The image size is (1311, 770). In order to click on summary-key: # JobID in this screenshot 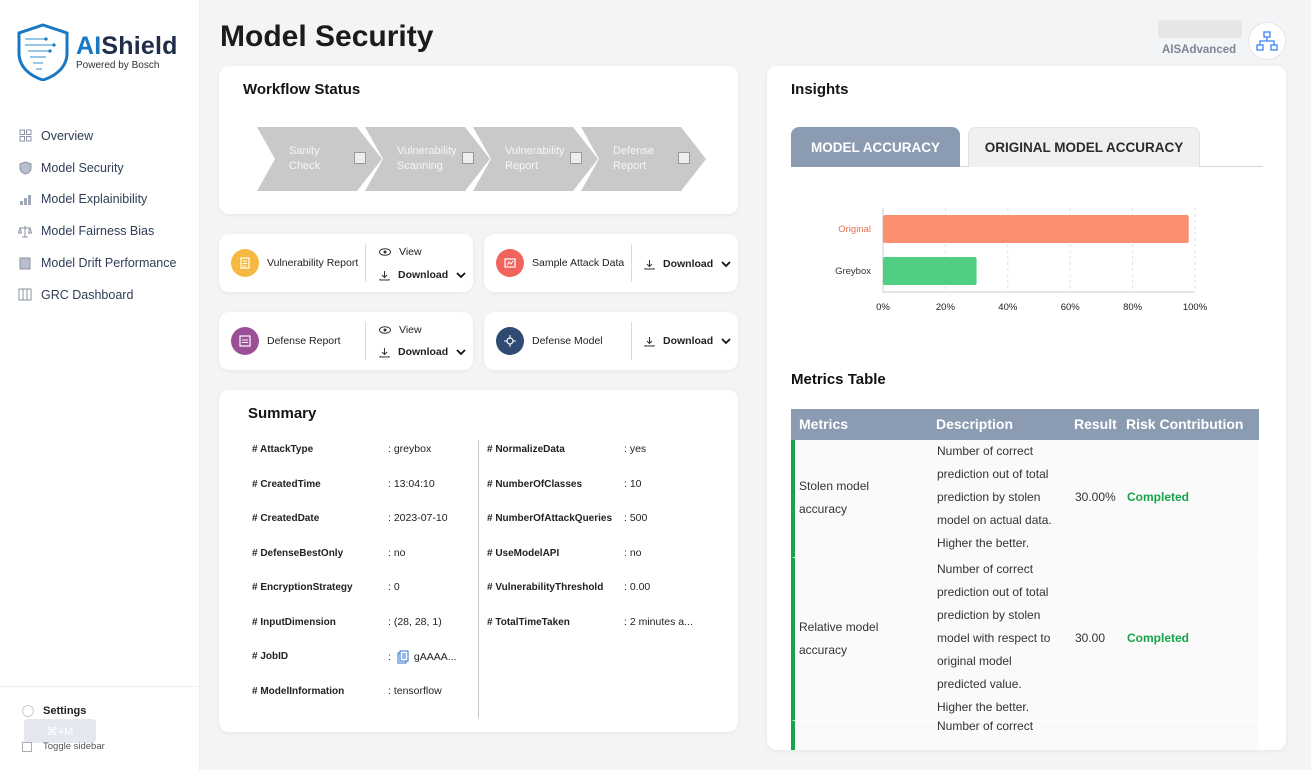, I will do `click(270, 656)`.